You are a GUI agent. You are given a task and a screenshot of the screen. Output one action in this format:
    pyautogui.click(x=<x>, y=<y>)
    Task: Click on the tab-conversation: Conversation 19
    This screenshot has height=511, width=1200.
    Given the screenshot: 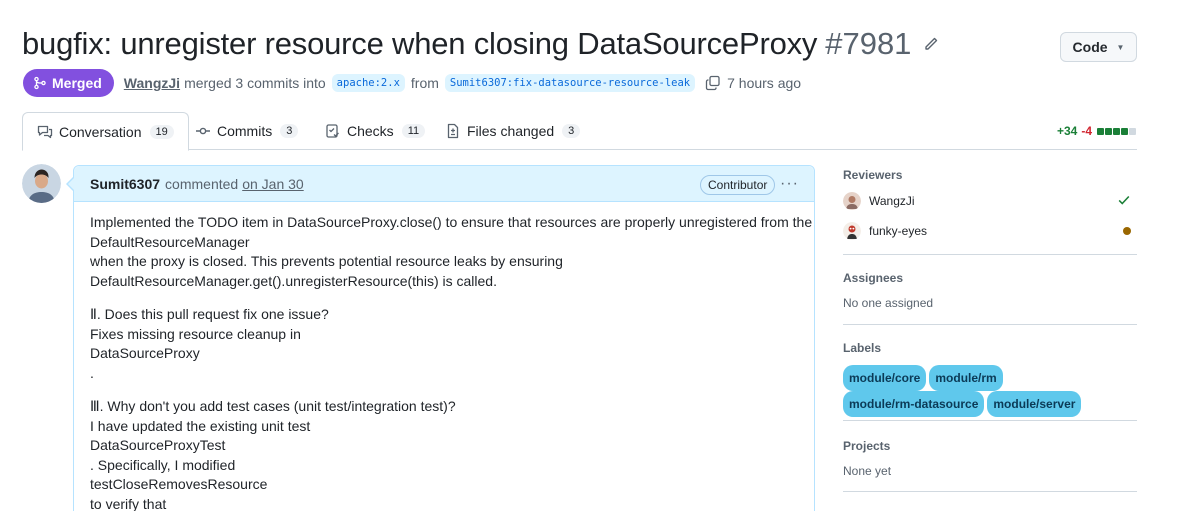 What is the action you would take?
    pyautogui.click(x=105, y=131)
    